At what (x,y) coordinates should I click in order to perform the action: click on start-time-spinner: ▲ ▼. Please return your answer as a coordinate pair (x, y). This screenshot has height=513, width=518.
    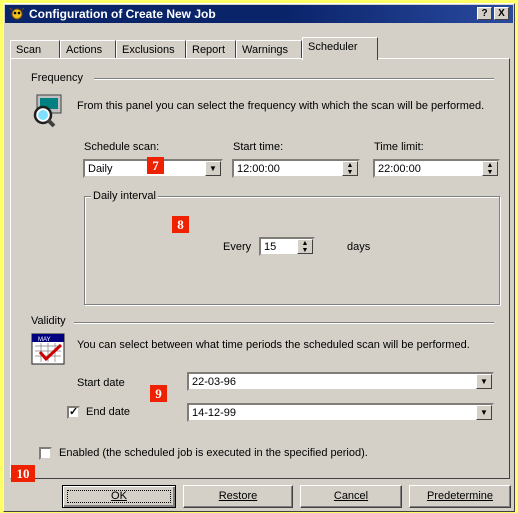
    Looking at the image, I should click on (350, 168).